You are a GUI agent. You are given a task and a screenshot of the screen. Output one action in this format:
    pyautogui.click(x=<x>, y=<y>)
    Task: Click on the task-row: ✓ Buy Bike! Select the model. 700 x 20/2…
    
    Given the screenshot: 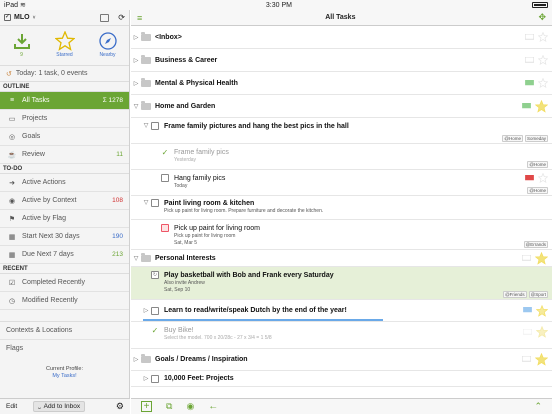 What is the action you would take?
    pyautogui.click(x=341, y=335)
    